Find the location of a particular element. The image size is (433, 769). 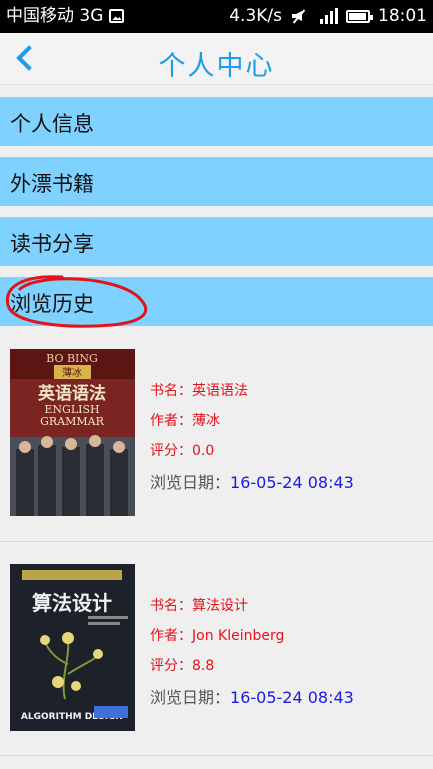

menu-item-reading-share: 读书分享 is located at coordinates (216, 241).